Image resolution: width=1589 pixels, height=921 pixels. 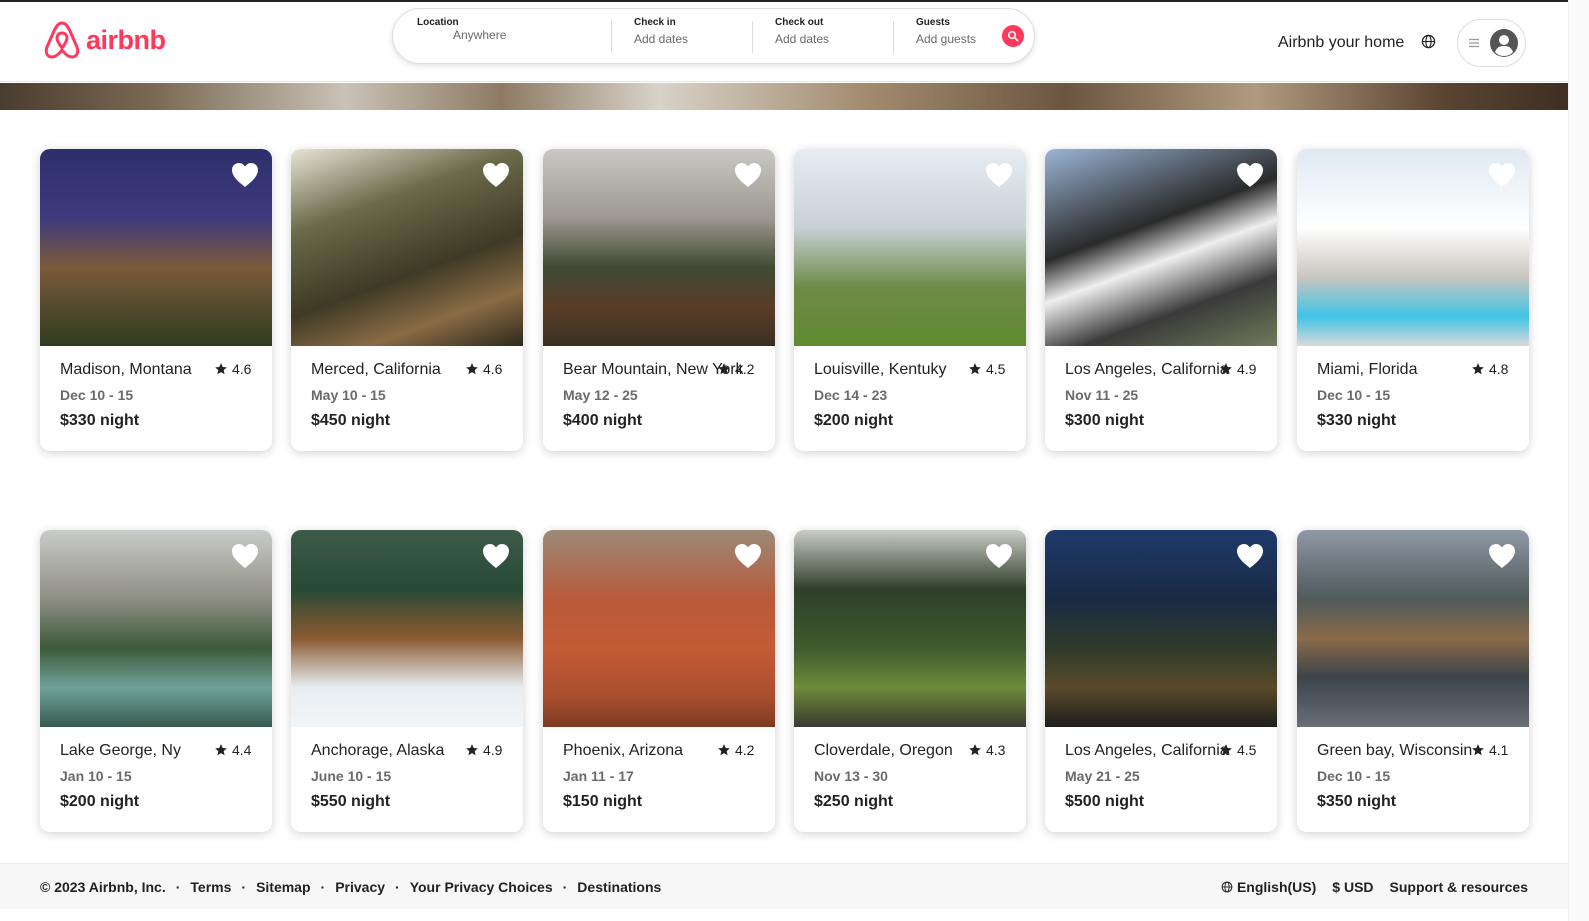 I want to click on listing-rating: 4.1, so click(x=1489, y=750).